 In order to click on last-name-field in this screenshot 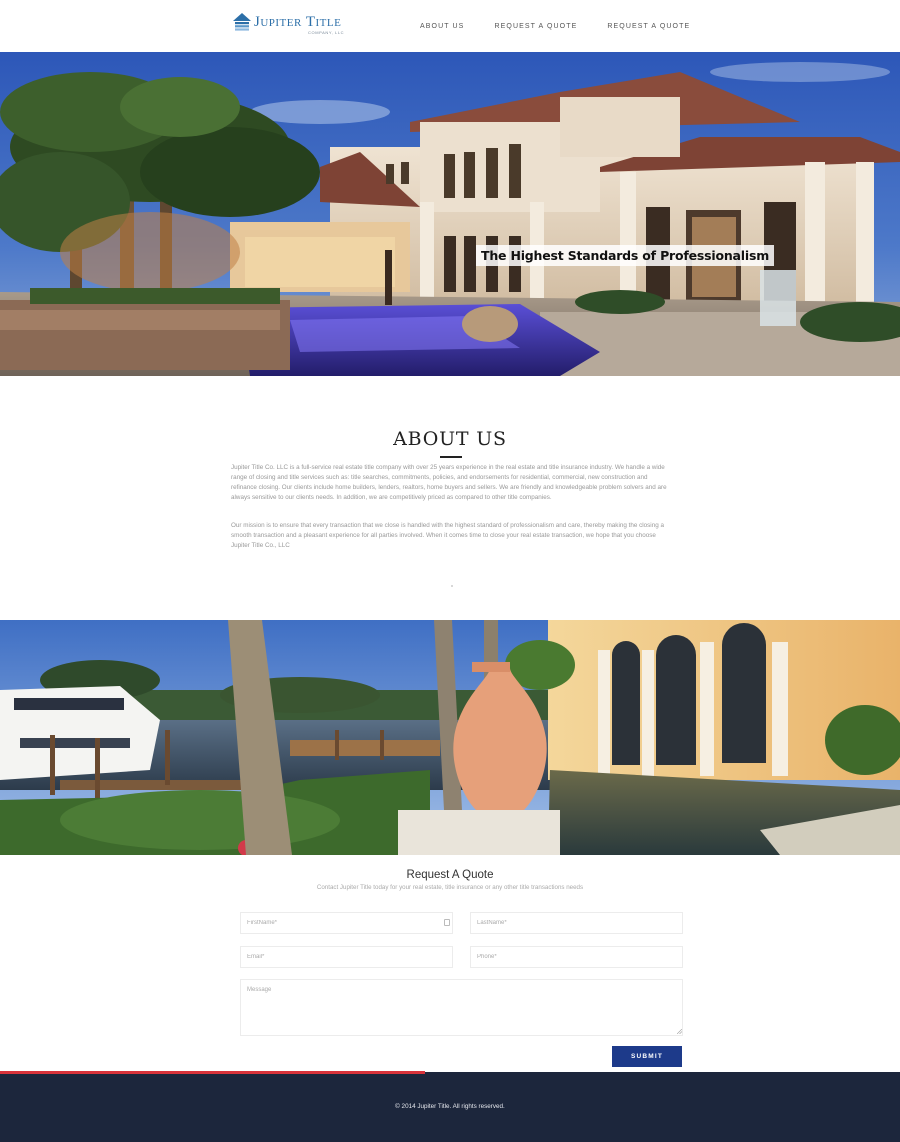, I will do `click(576, 923)`.